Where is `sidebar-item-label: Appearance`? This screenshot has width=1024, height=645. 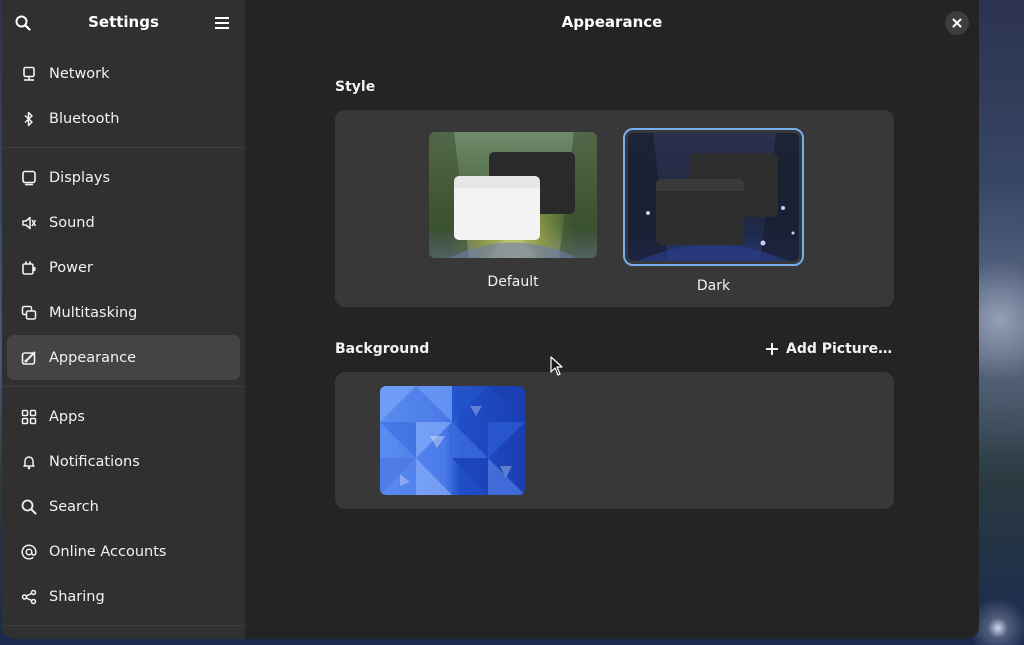 sidebar-item-label: Appearance is located at coordinates (93, 357).